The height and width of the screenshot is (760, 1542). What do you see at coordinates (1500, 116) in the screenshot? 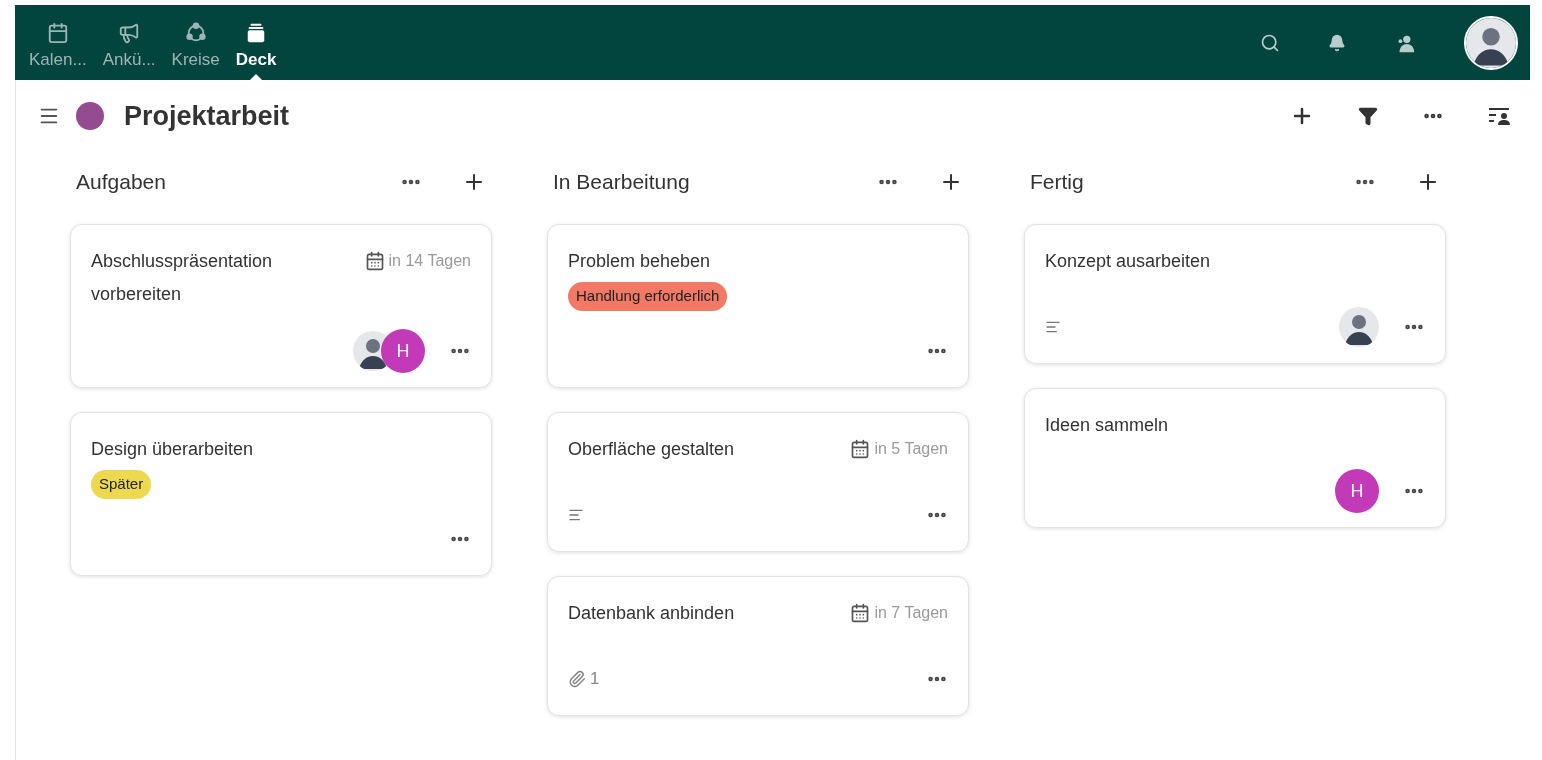
I see `details-toggle-icon` at bounding box center [1500, 116].